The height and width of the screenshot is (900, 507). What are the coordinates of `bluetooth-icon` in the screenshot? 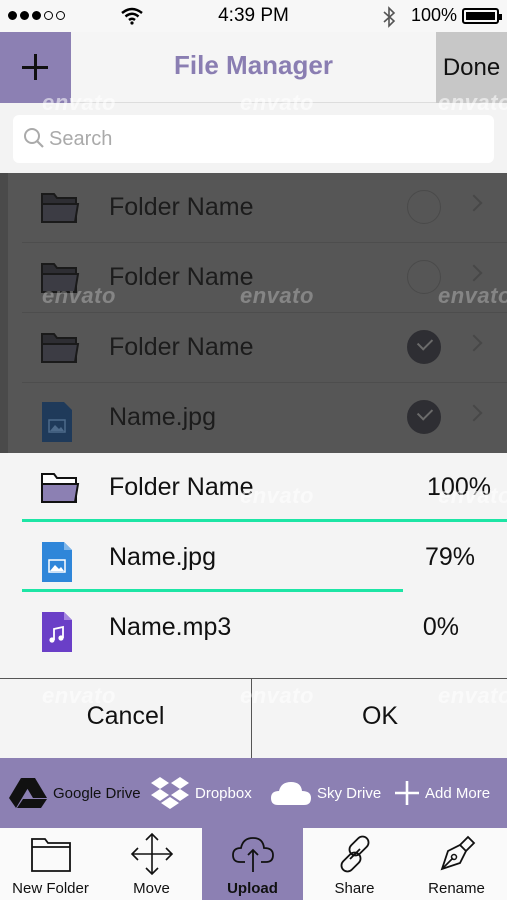 It's located at (389, 17).